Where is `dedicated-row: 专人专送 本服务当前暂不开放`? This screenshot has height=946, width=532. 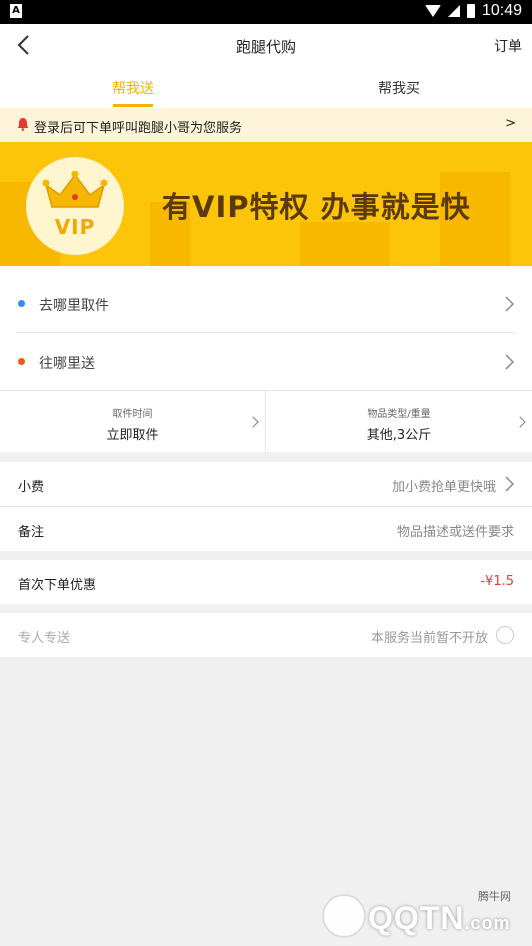 dedicated-row: 专人专送 本服务当前暂不开放 is located at coordinates (266, 635).